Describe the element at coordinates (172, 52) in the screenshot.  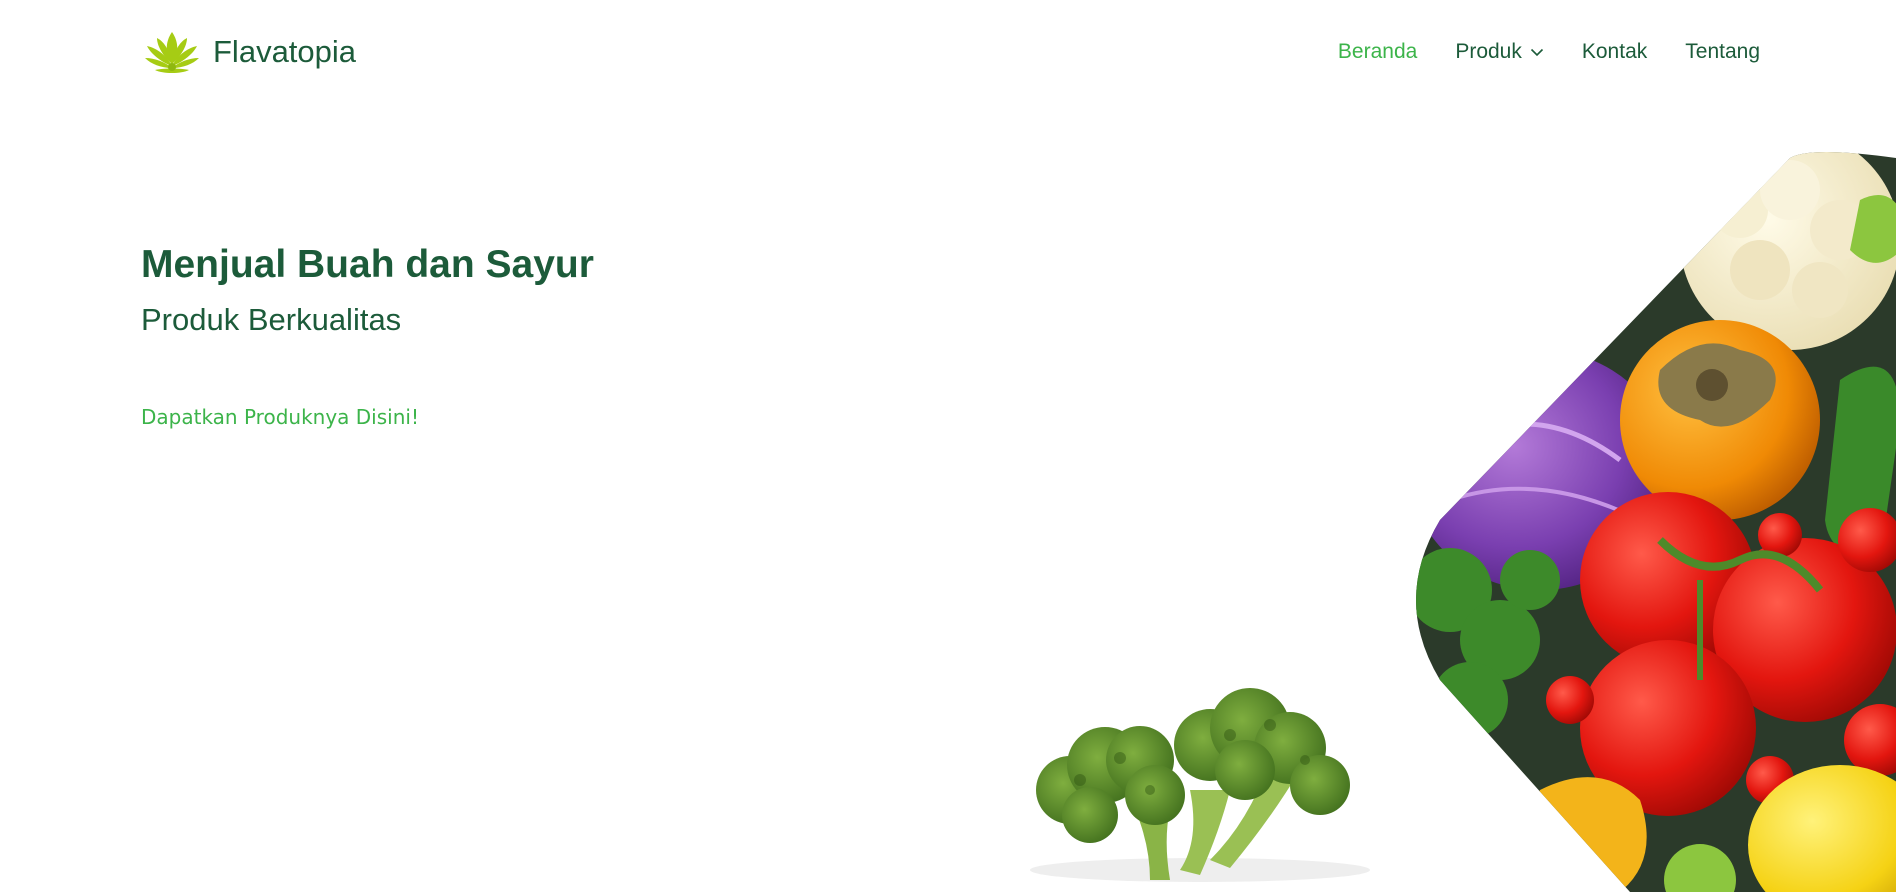
I see `lotus-icon` at that location.